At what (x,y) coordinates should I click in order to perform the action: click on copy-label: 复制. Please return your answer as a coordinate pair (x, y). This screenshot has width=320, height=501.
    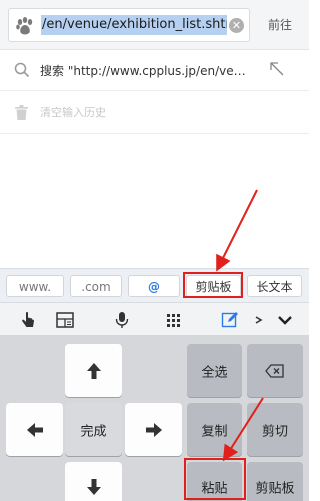
    Looking at the image, I should click on (214, 431).